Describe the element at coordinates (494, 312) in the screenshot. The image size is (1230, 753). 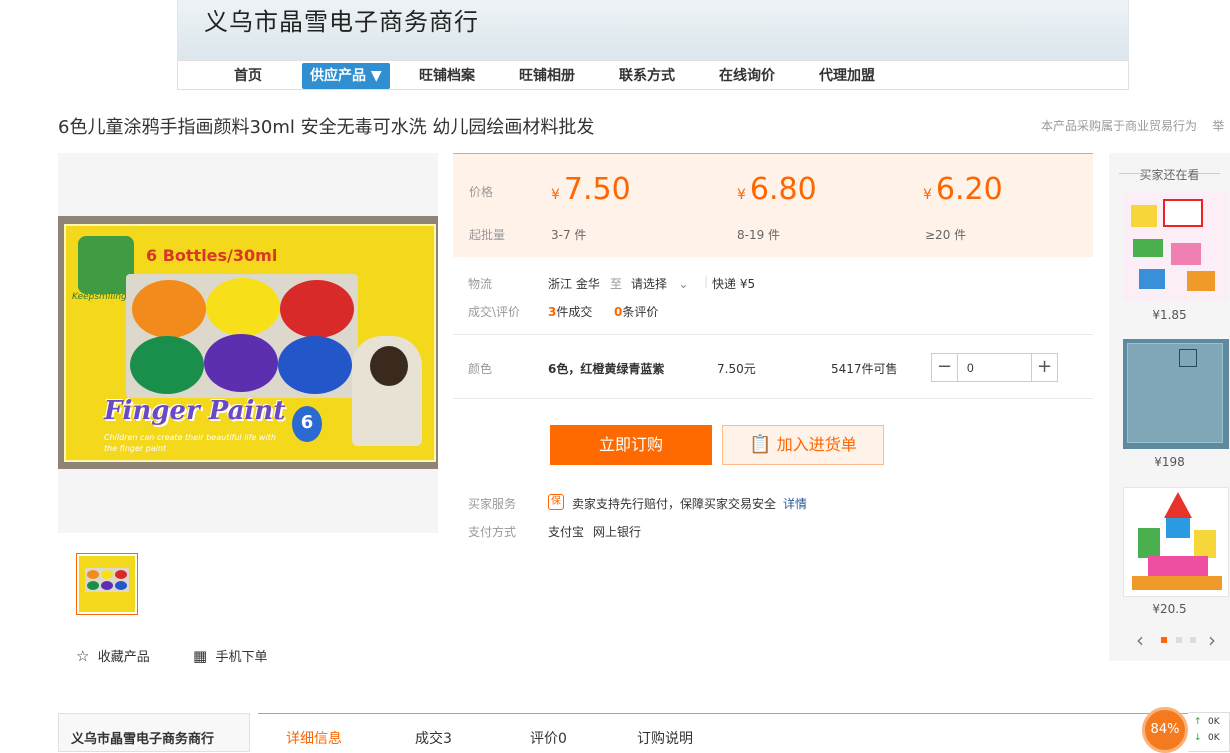
I see `stats-label: 成交\评价` at that location.